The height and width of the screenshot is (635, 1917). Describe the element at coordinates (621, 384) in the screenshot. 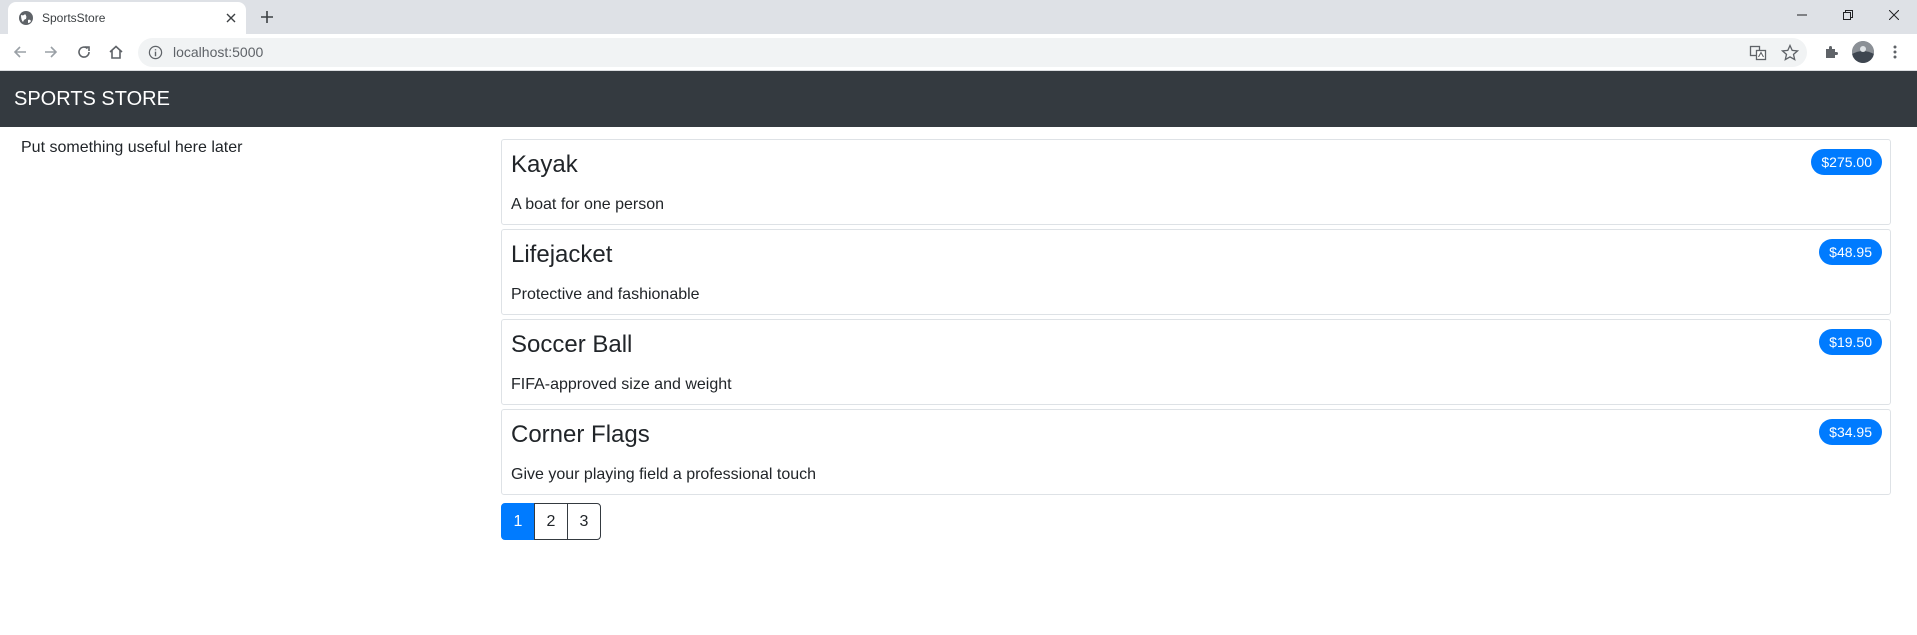

I see `product-description: FIFA-approved size and weight` at that location.